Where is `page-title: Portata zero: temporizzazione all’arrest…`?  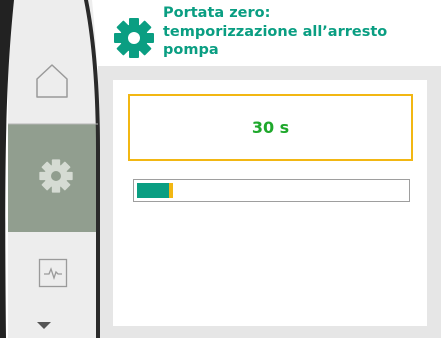 page-title: Portata zero: temporizzazione all’arrest… is located at coordinates (298, 32).